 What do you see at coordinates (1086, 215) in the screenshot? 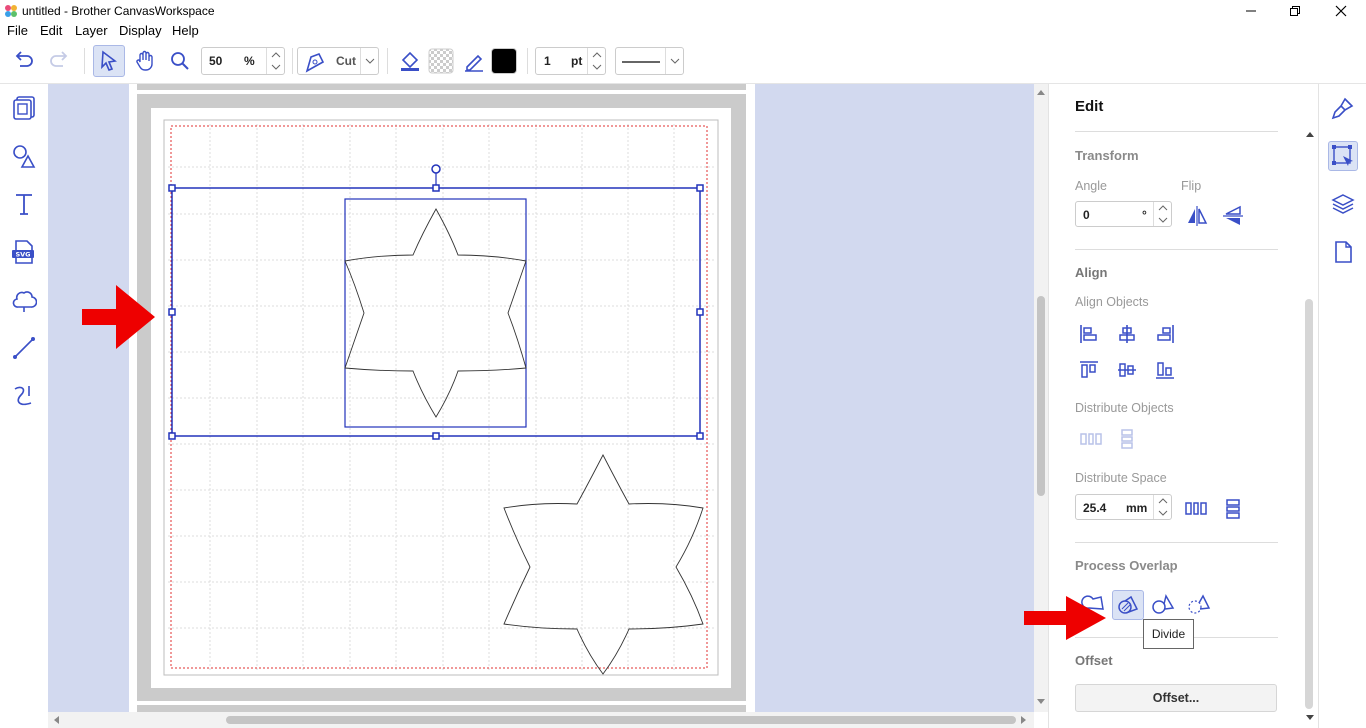
I see `angle-value: 0` at bounding box center [1086, 215].